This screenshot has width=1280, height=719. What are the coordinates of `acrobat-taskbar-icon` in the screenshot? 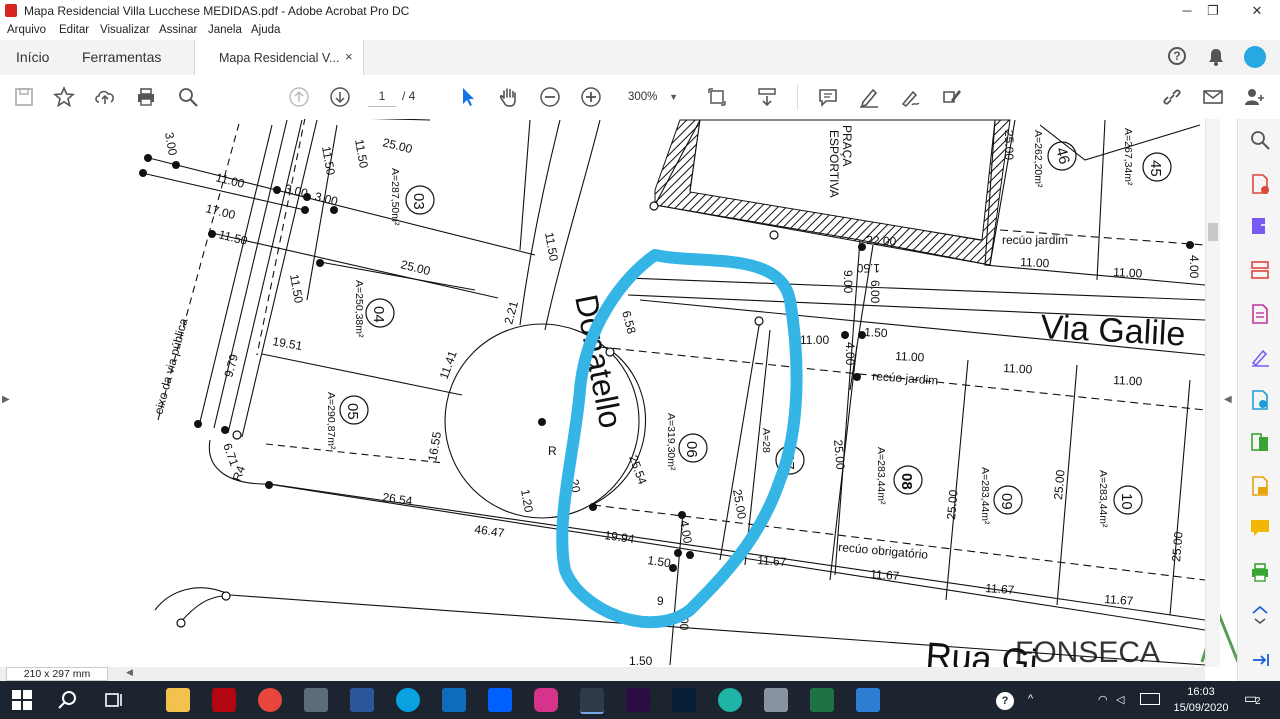 It's located at (592, 701).